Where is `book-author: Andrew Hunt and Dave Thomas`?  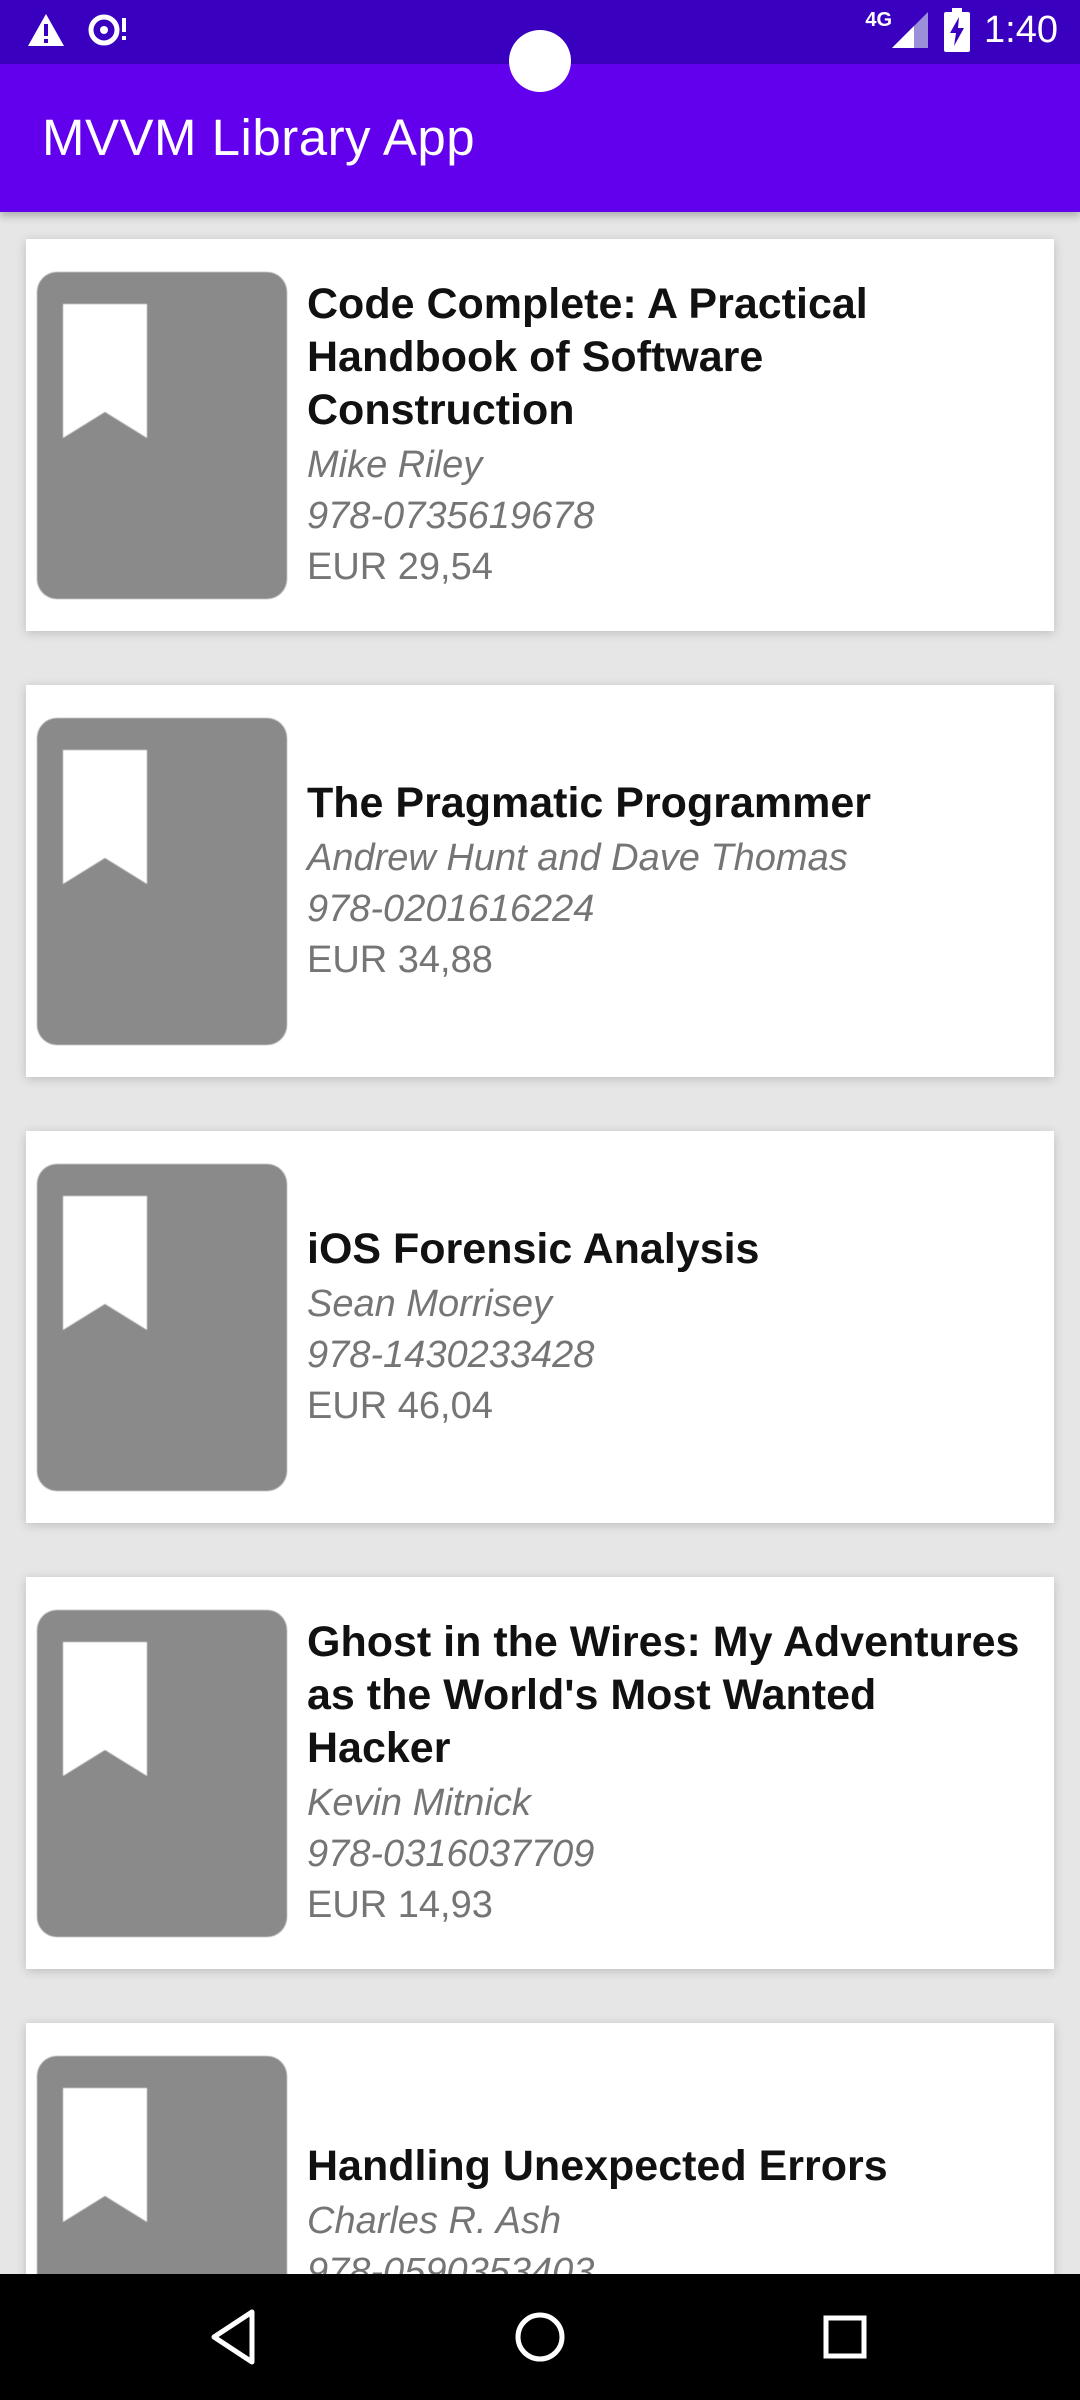
book-author: Andrew Hunt and Dave Thomas is located at coordinates (577, 857).